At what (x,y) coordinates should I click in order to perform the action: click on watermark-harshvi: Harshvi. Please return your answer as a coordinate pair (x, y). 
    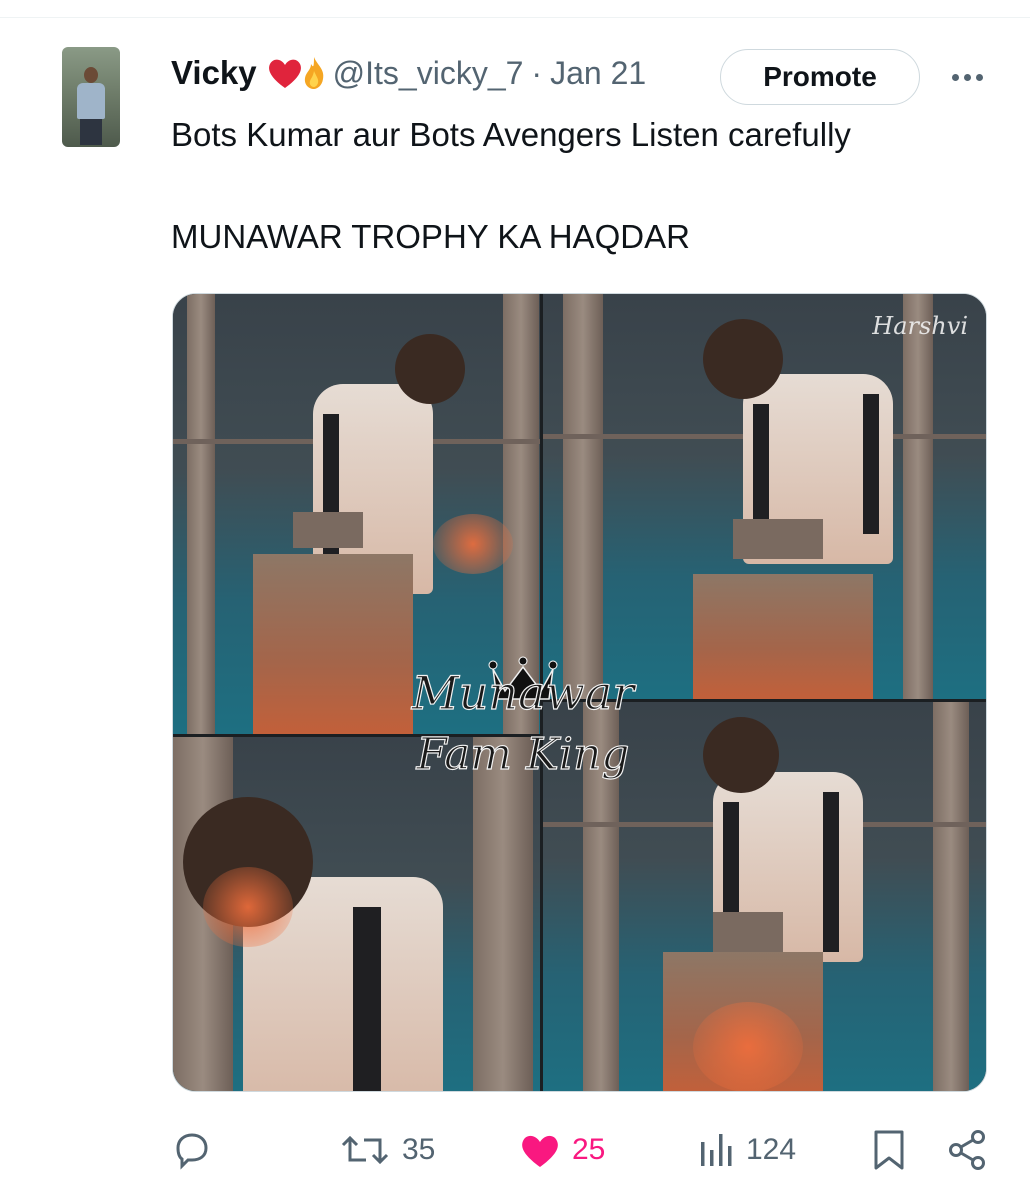
    Looking at the image, I should click on (920, 326).